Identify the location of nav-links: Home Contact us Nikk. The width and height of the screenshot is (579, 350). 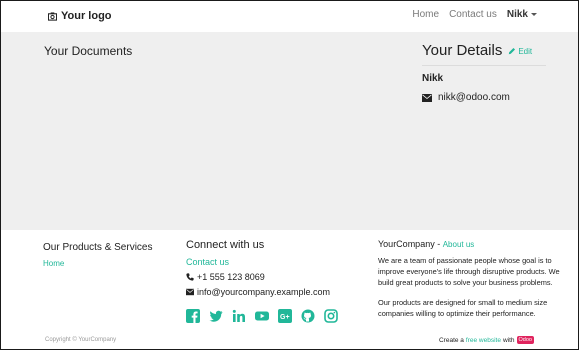
(474, 14).